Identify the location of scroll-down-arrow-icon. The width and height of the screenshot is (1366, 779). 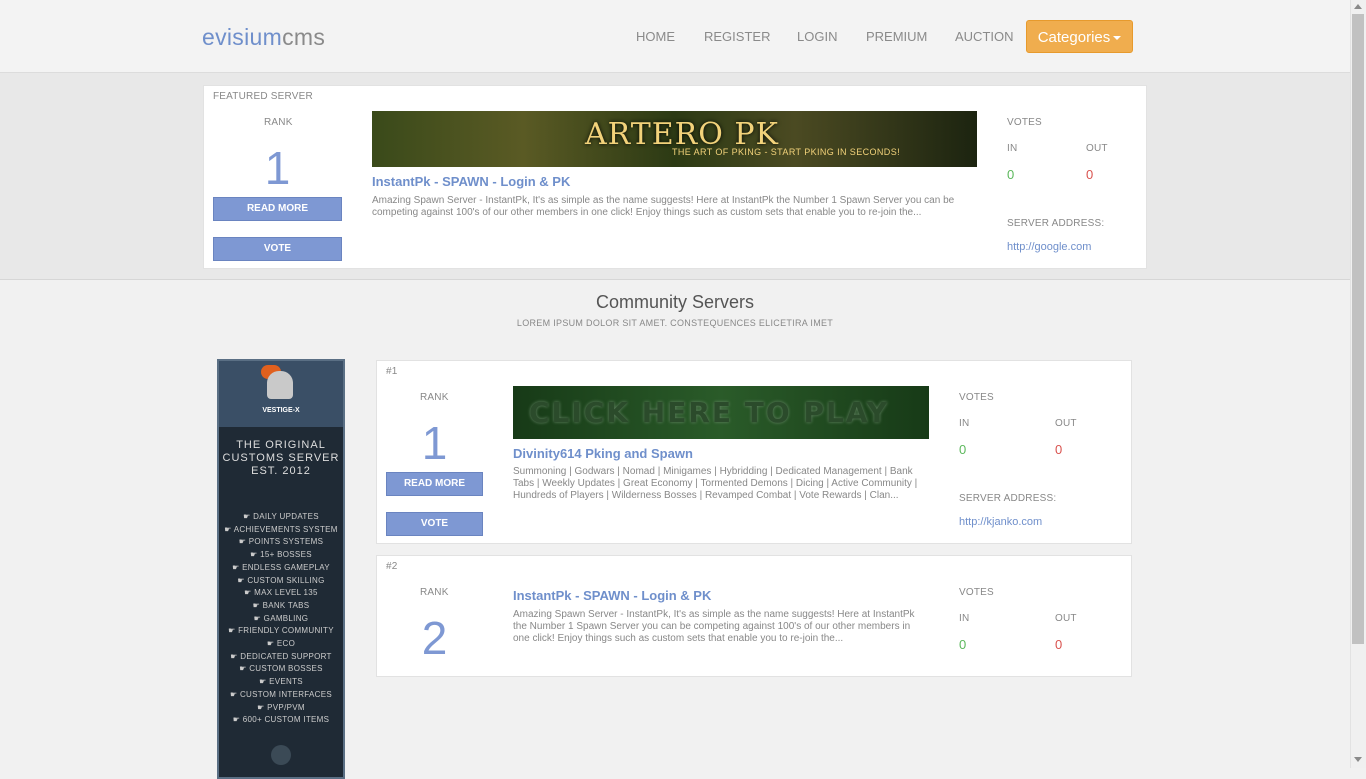
(1358, 759).